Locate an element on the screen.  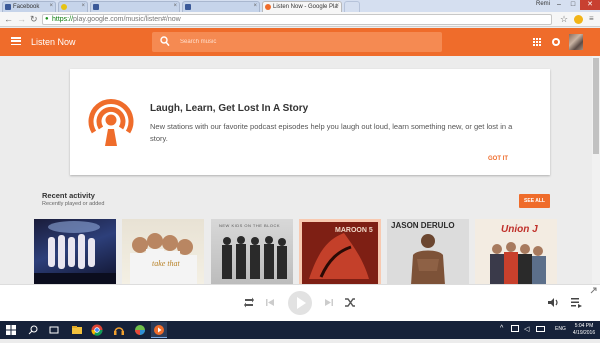
search-input is located at coordinates (300, 42).